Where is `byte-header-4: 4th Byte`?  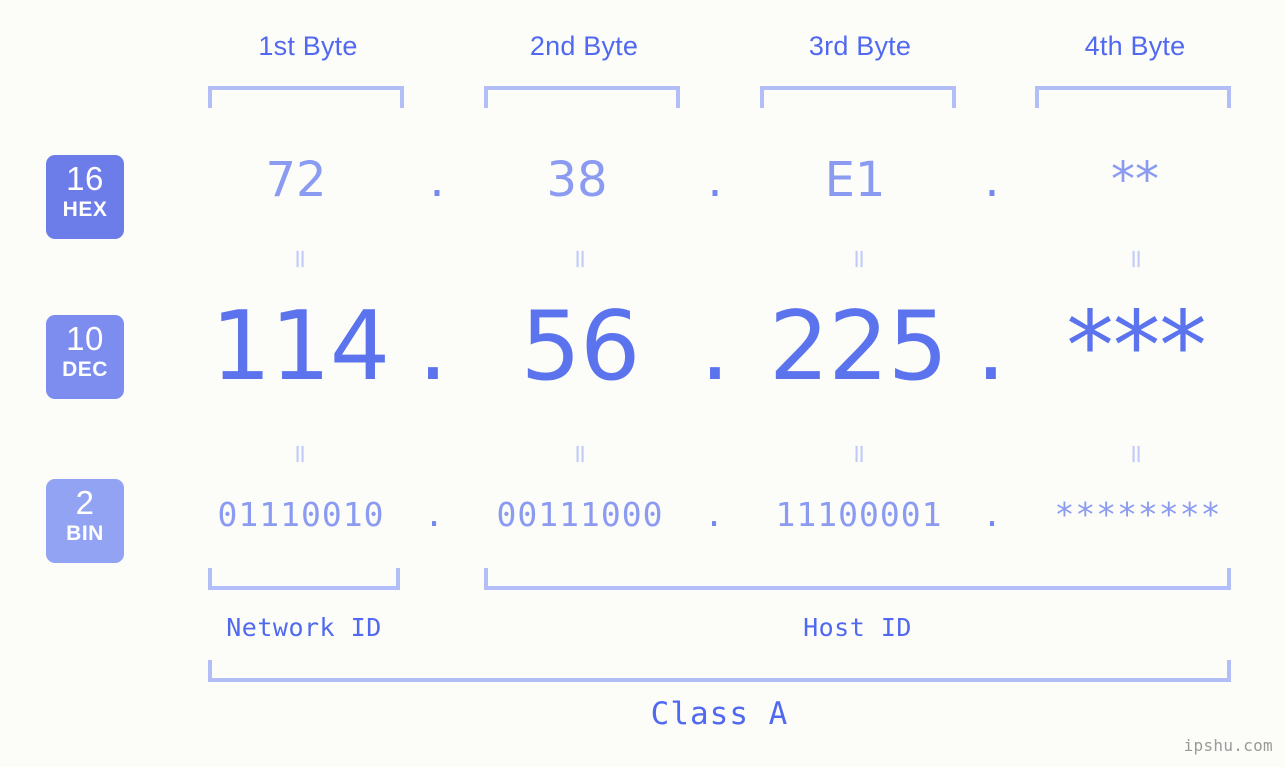
byte-header-4: 4th Byte is located at coordinates (1135, 46).